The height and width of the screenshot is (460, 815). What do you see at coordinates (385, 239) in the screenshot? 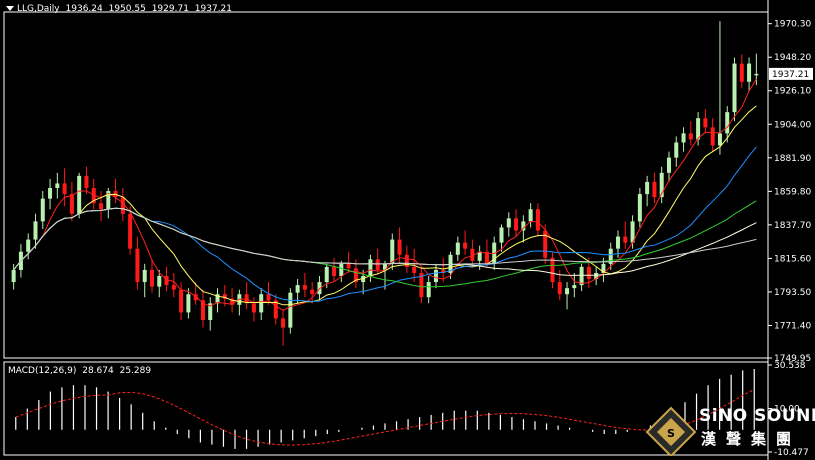
I see `ma120-line` at bounding box center [385, 239].